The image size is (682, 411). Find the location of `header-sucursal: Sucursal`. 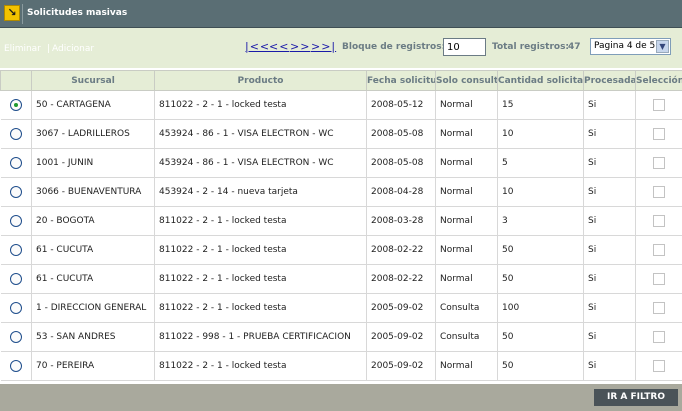

header-sucursal: Sucursal is located at coordinates (93, 80).